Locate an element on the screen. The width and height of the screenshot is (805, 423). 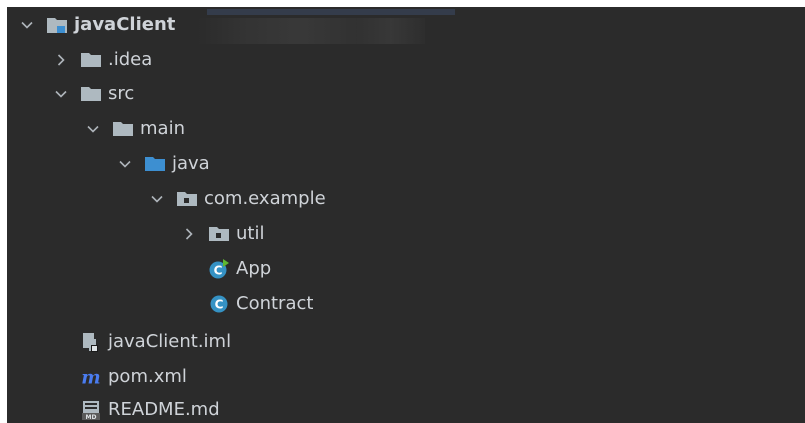
maven-icon: m is located at coordinates (91, 377).